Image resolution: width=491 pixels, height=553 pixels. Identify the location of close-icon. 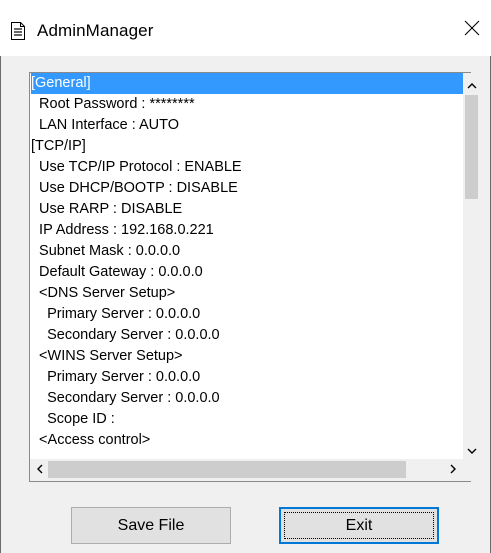
(472, 30).